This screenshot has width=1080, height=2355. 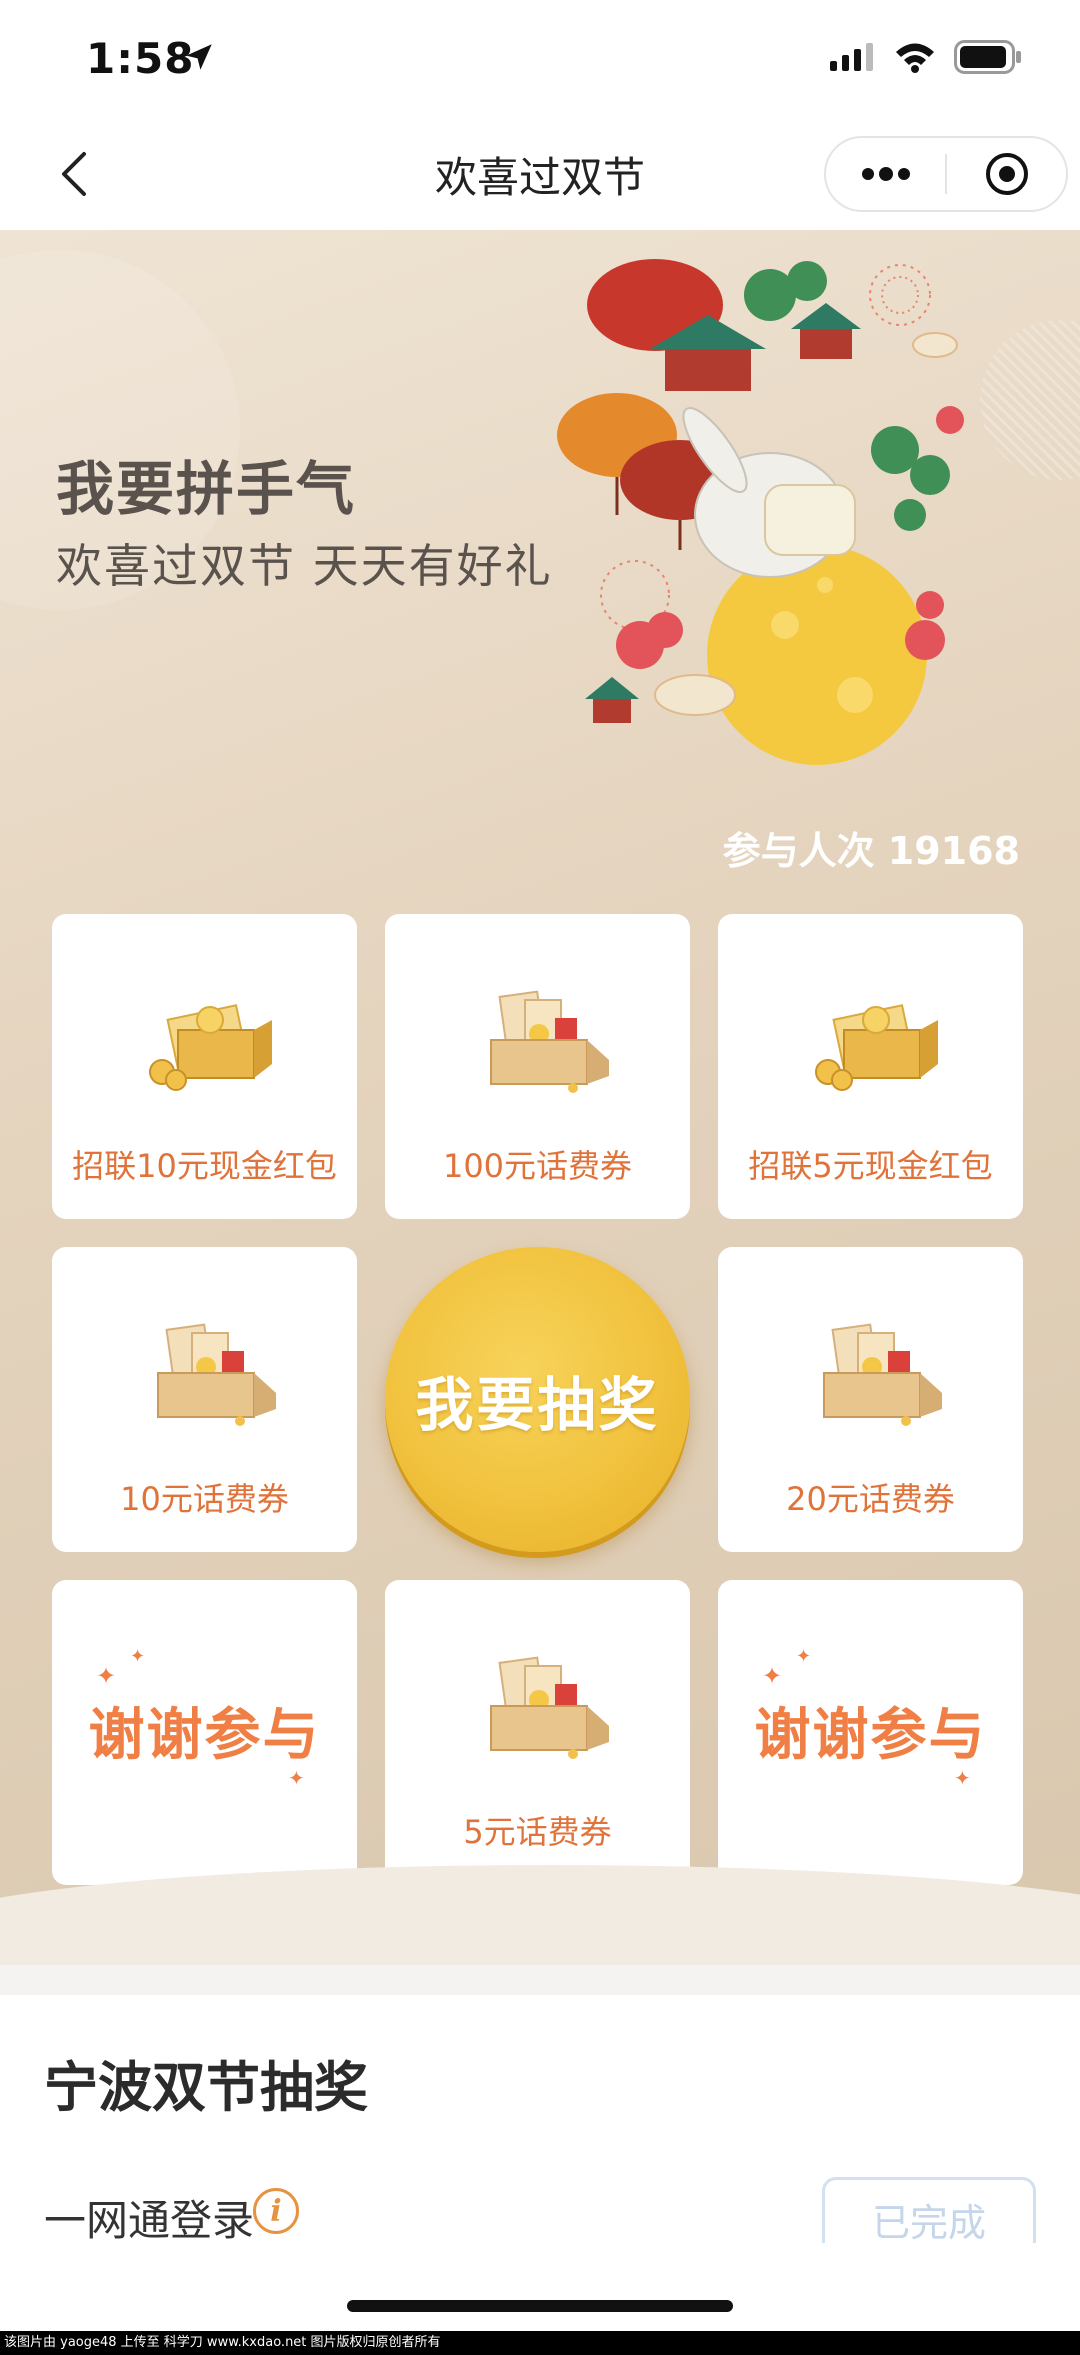 I want to click on nav-bar: 欢喜过双节, so click(x=540, y=174).